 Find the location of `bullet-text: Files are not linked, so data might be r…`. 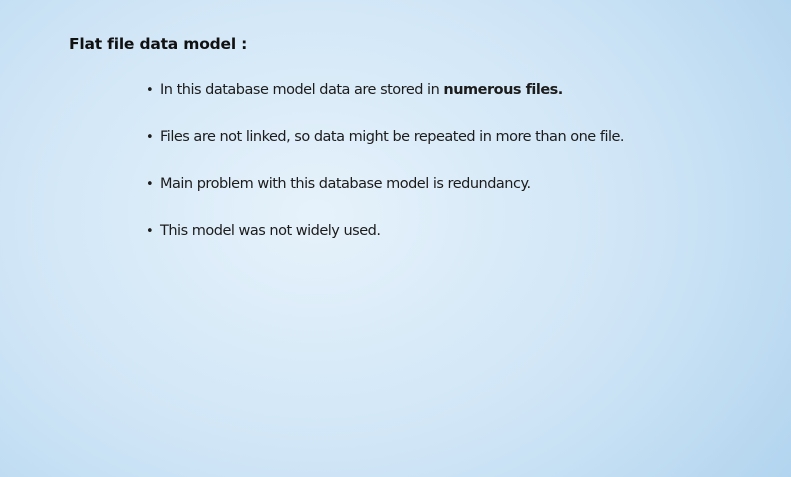

bullet-text: Files are not linked, so data might be r… is located at coordinates (392, 137).